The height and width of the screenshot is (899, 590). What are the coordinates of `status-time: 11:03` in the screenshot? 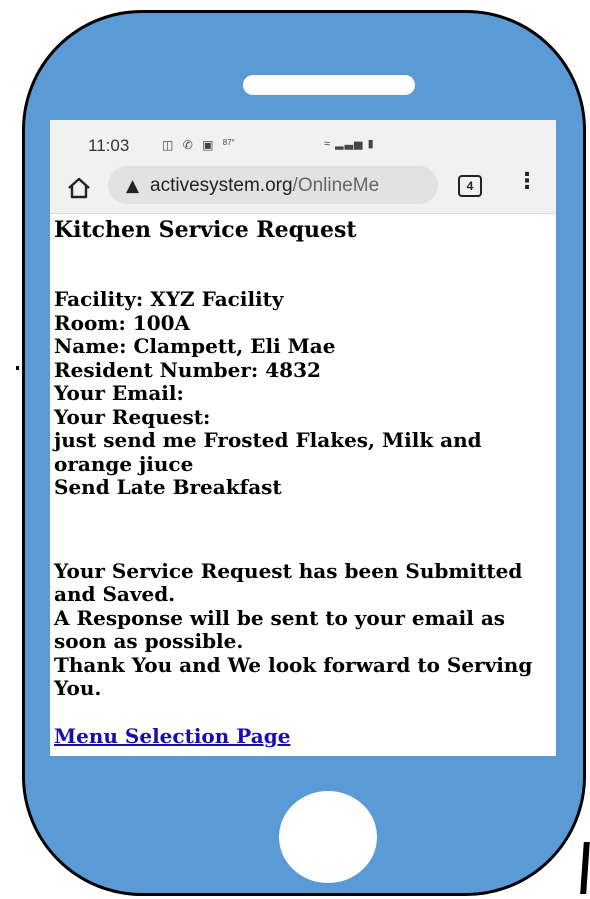 It's located at (109, 145).